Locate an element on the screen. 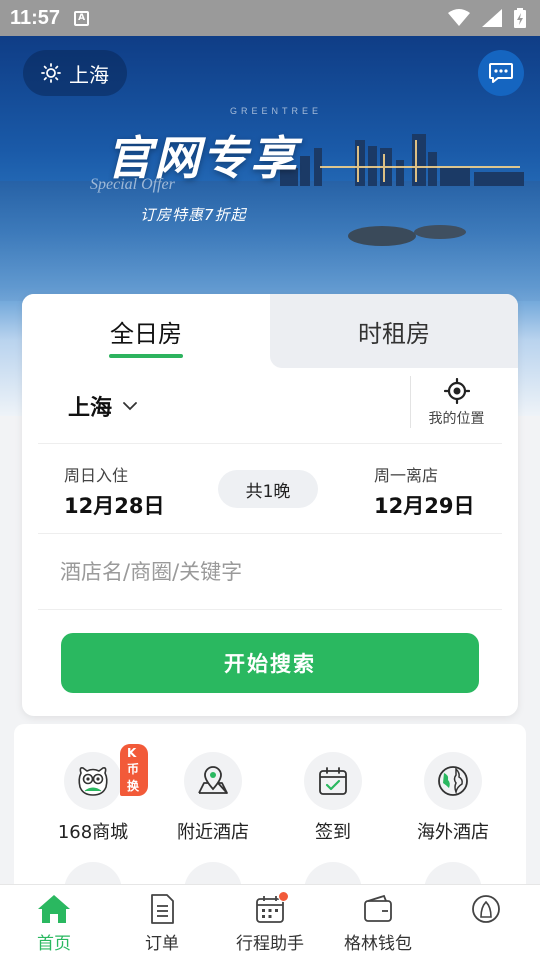 This screenshot has height=960, width=540. nav-orders: 订单 is located at coordinates (162, 922).